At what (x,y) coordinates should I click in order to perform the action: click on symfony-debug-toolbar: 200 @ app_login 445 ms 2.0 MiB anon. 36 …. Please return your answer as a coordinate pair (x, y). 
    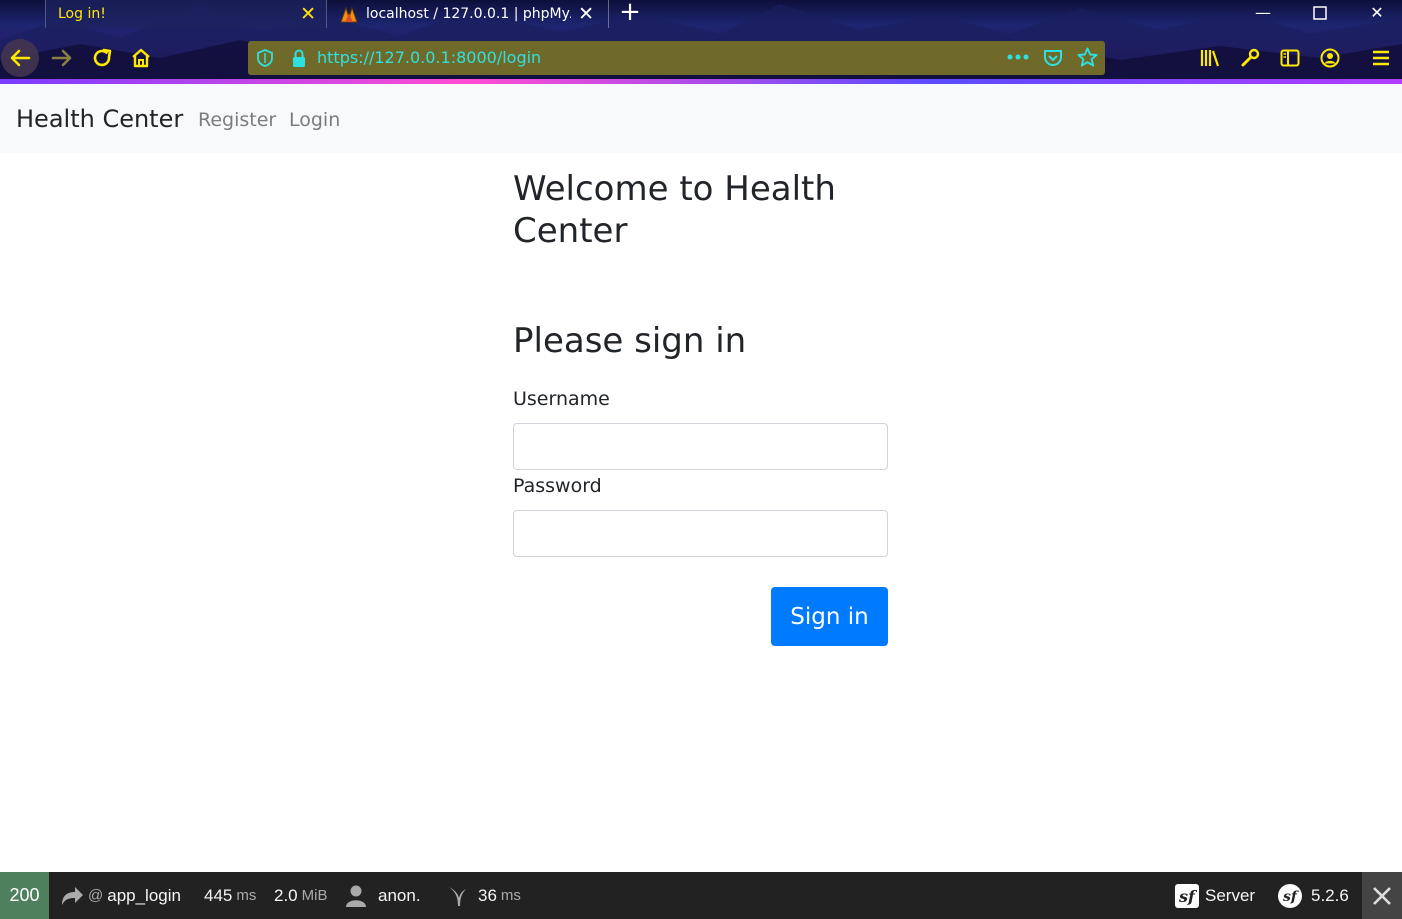
    Looking at the image, I should click on (701, 895).